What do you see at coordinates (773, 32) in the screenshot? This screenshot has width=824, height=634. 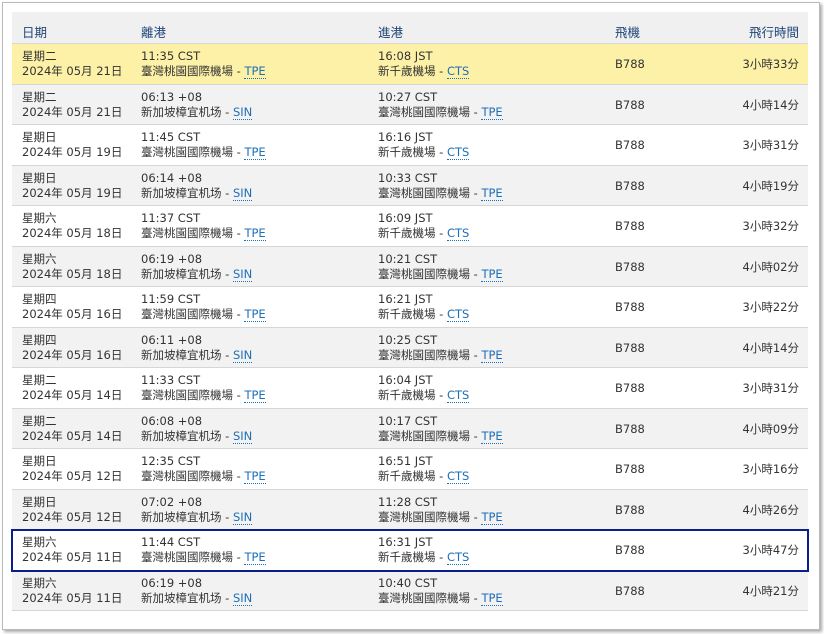 I see `header-duration: 飛行時間` at bounding box center [773, 32].